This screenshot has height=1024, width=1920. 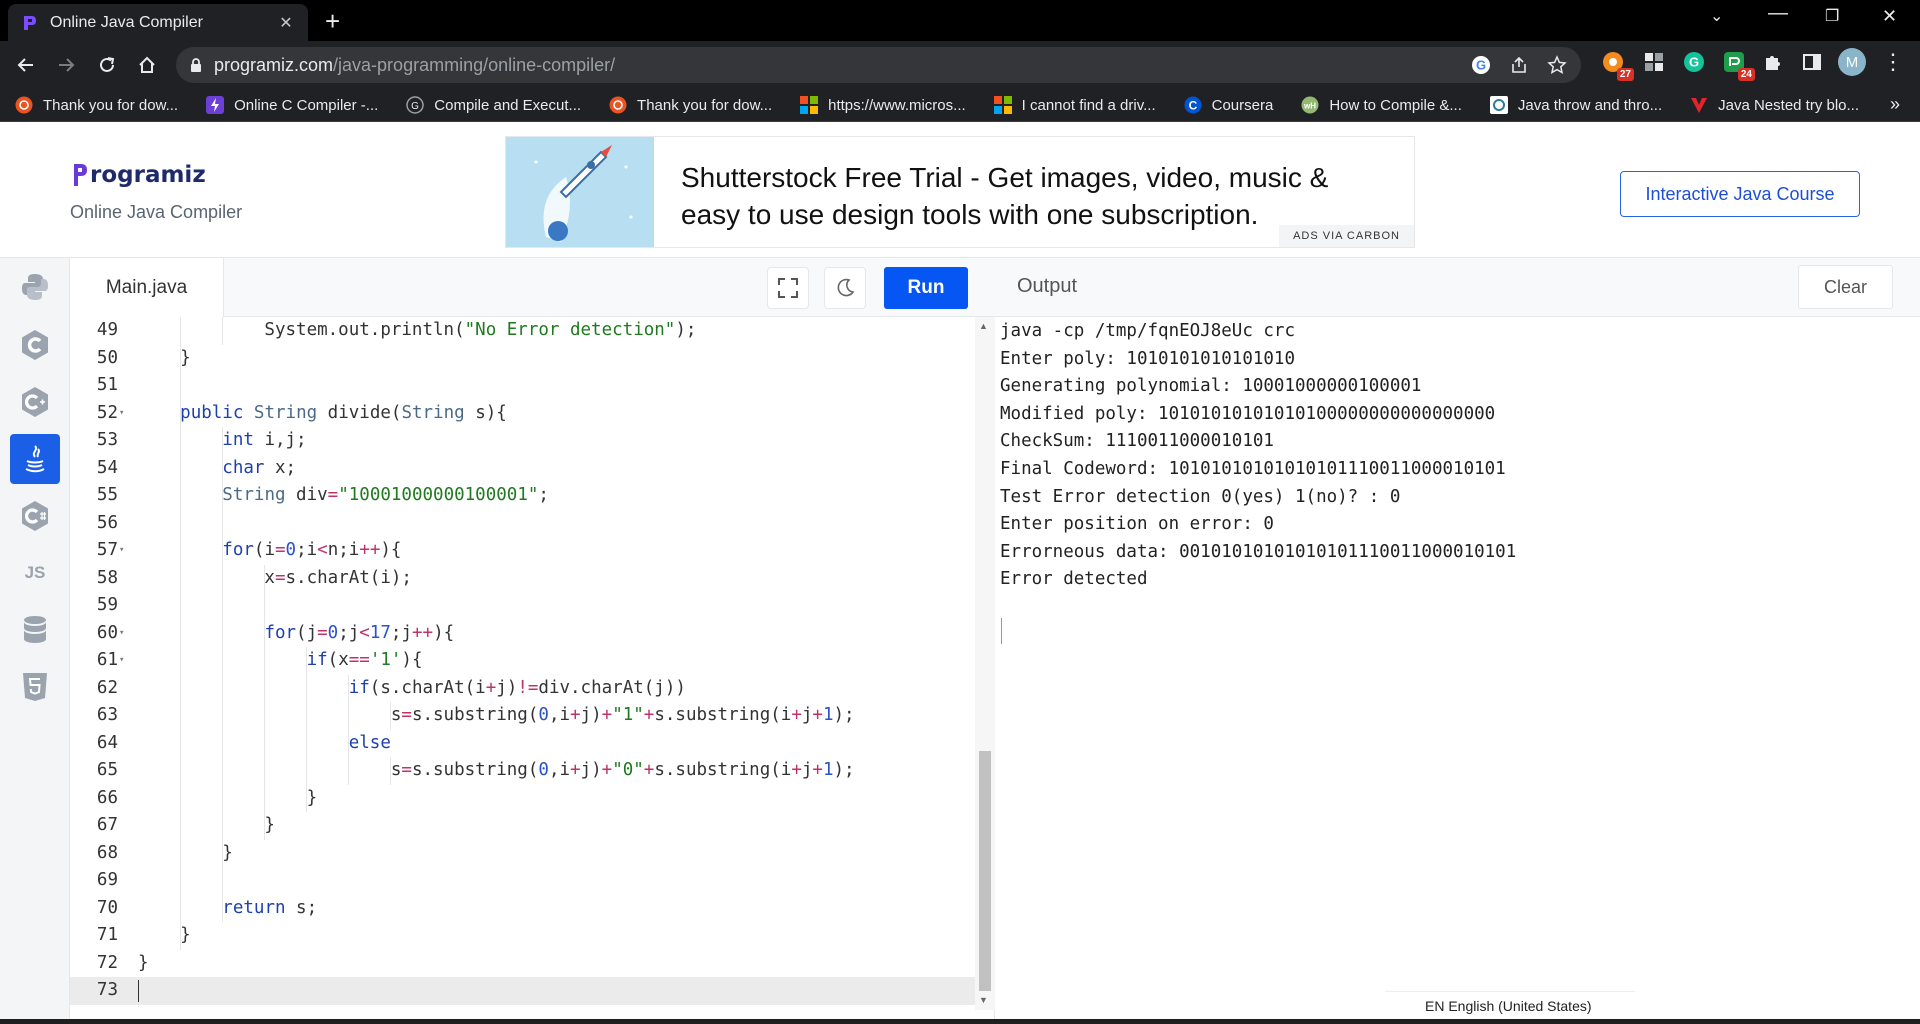 I want to click on python-icon, so click(x=35, y=287).